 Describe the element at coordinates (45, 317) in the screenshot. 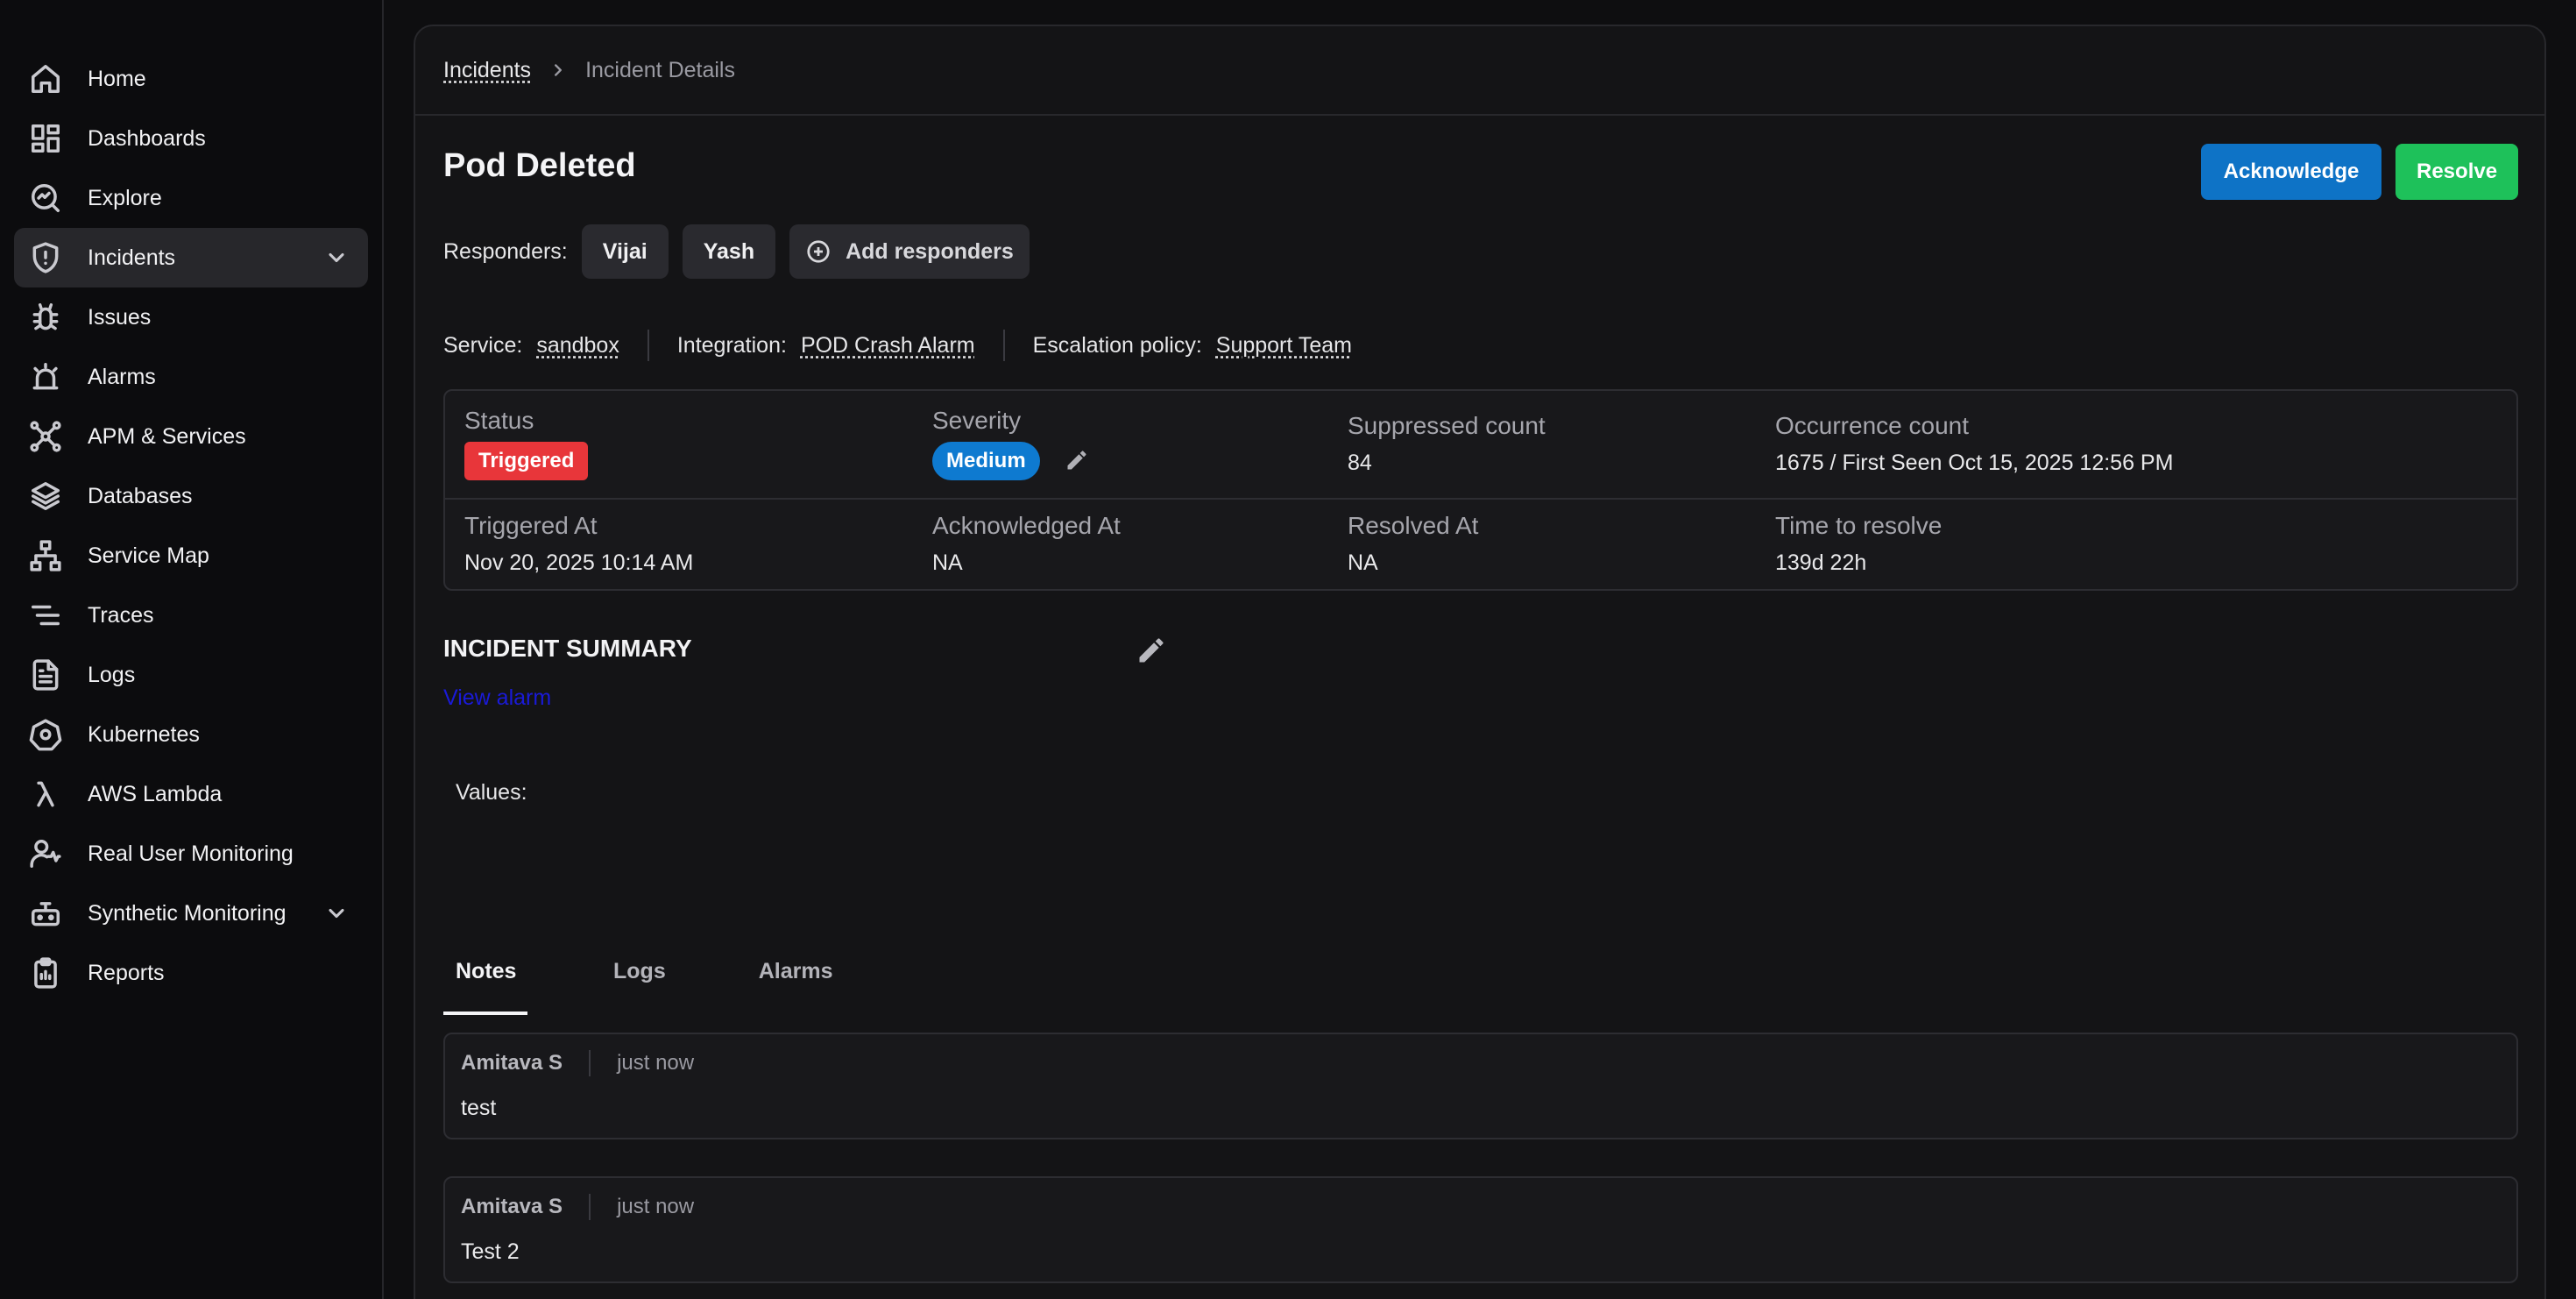

I see `bug-icon` at that location.